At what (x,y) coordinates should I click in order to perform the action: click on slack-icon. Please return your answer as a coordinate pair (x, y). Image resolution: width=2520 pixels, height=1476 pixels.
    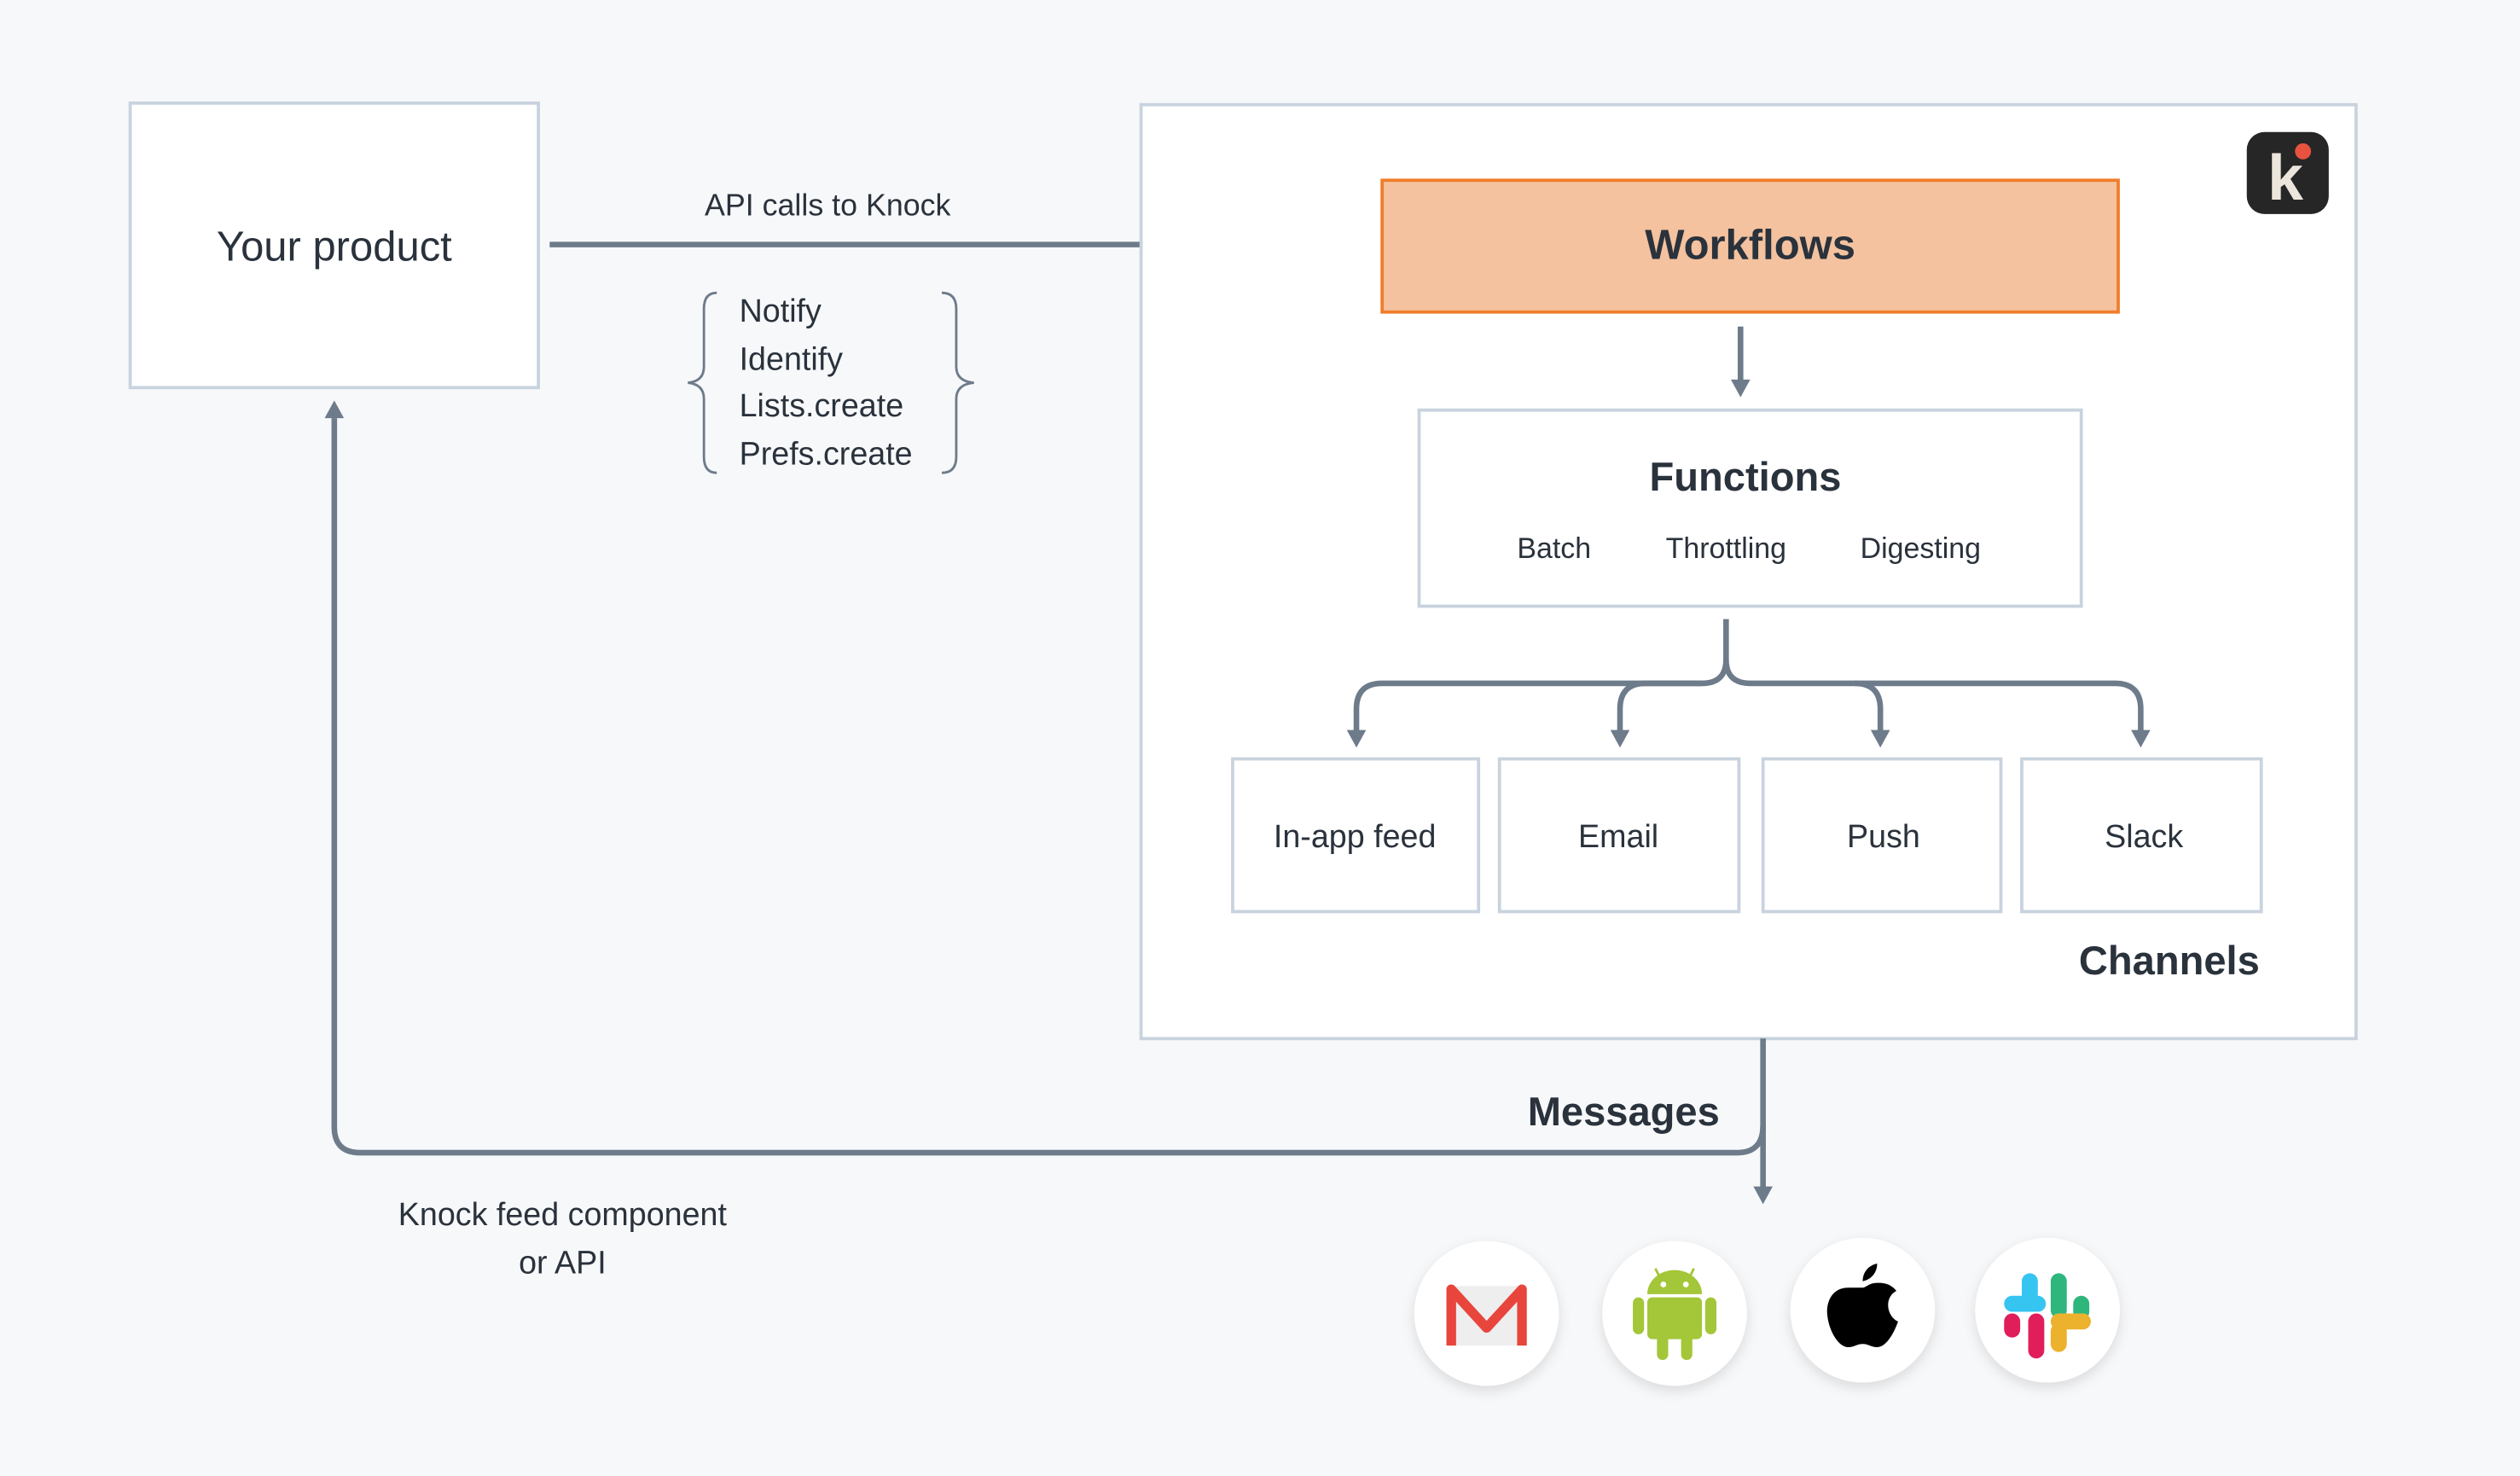
    Looking at the image, I should click on (2047, 1310).